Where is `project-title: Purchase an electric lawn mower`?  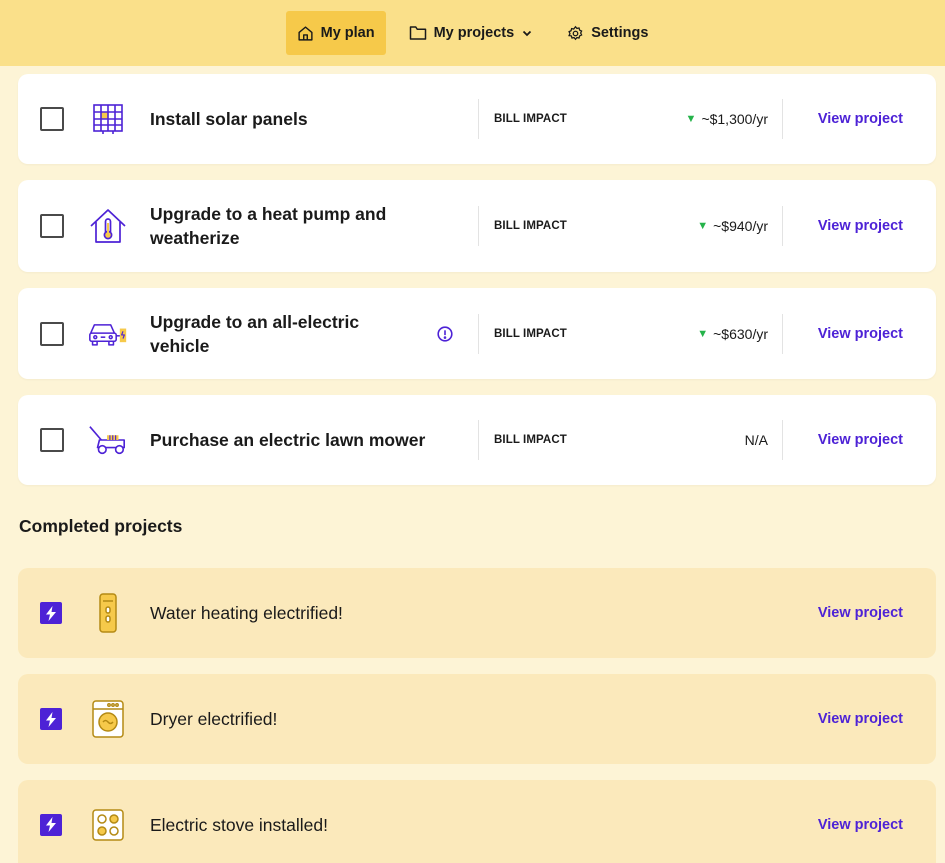 project-title: Purchase an electric lawn mower is located at coordinates (288, 440).